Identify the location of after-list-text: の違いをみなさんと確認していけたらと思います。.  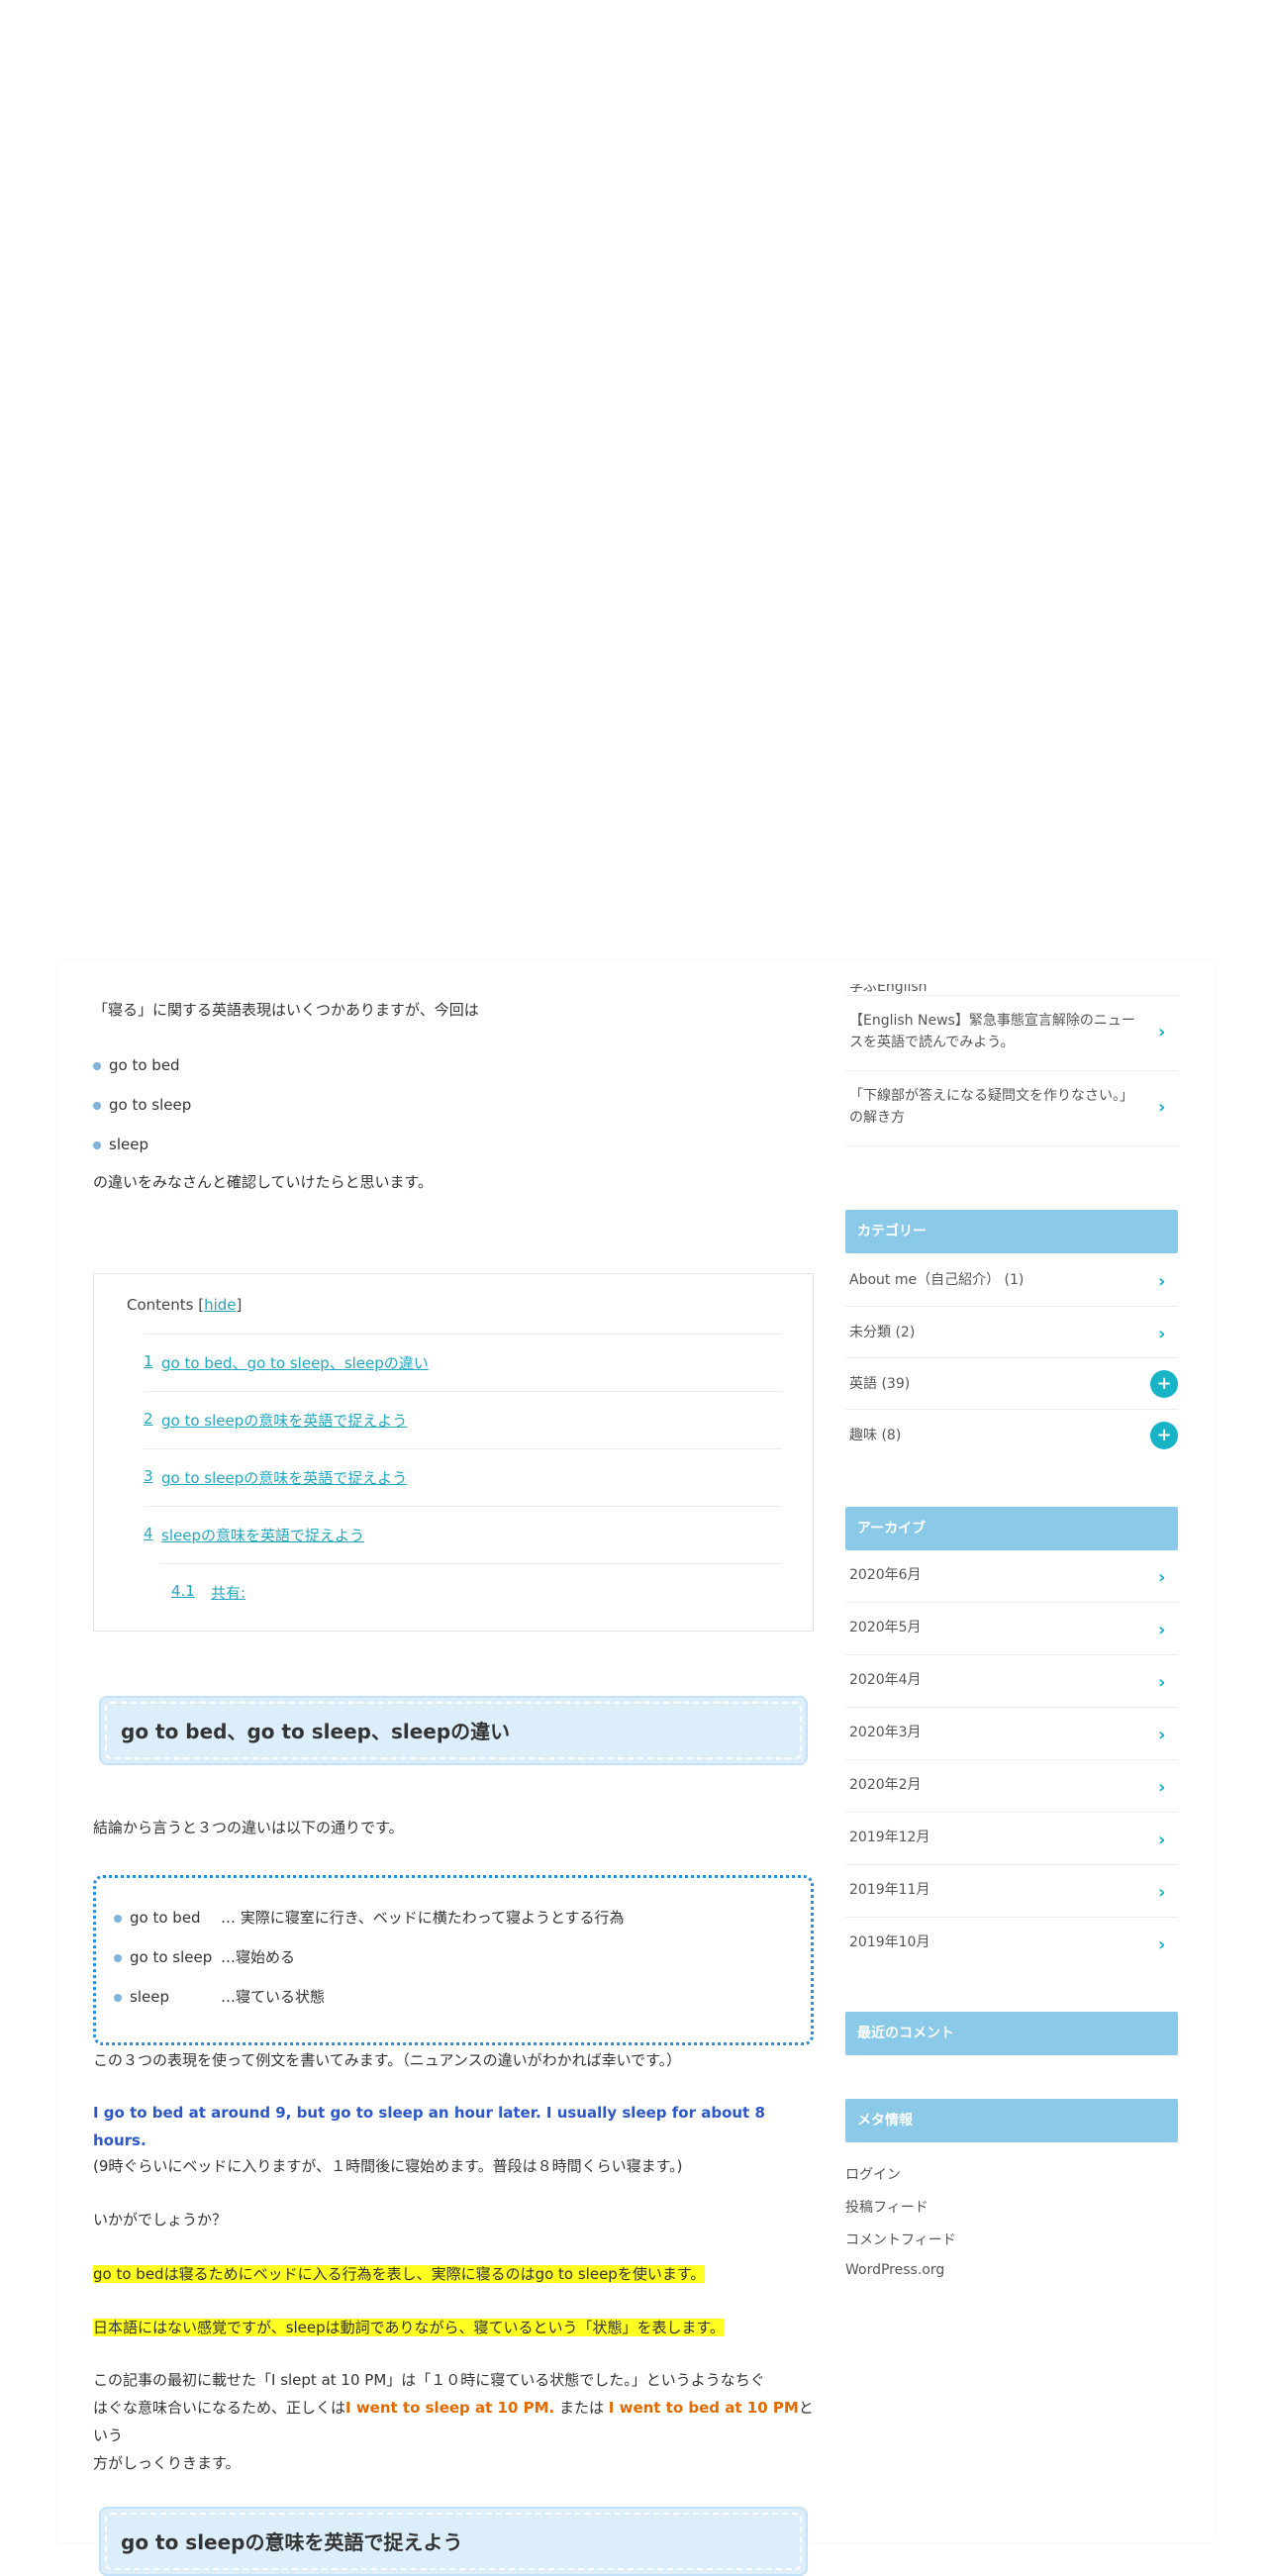
(263, 1182).